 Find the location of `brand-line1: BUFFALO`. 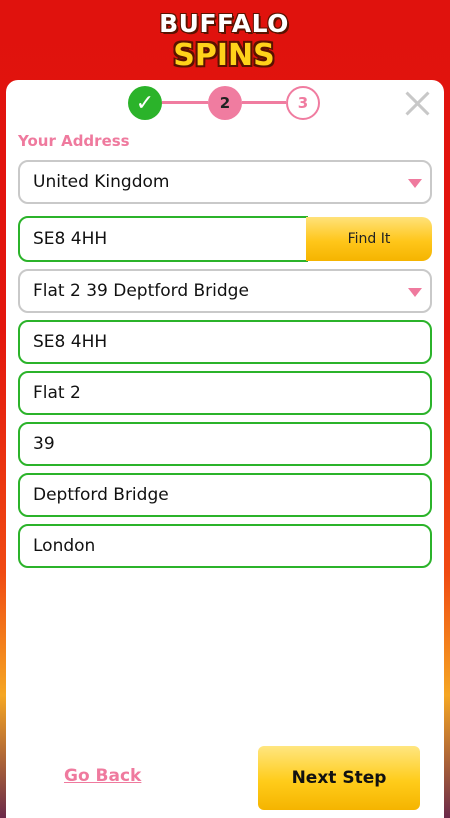

brand-line1: BUFFALO is located at coordinates (224, 23).